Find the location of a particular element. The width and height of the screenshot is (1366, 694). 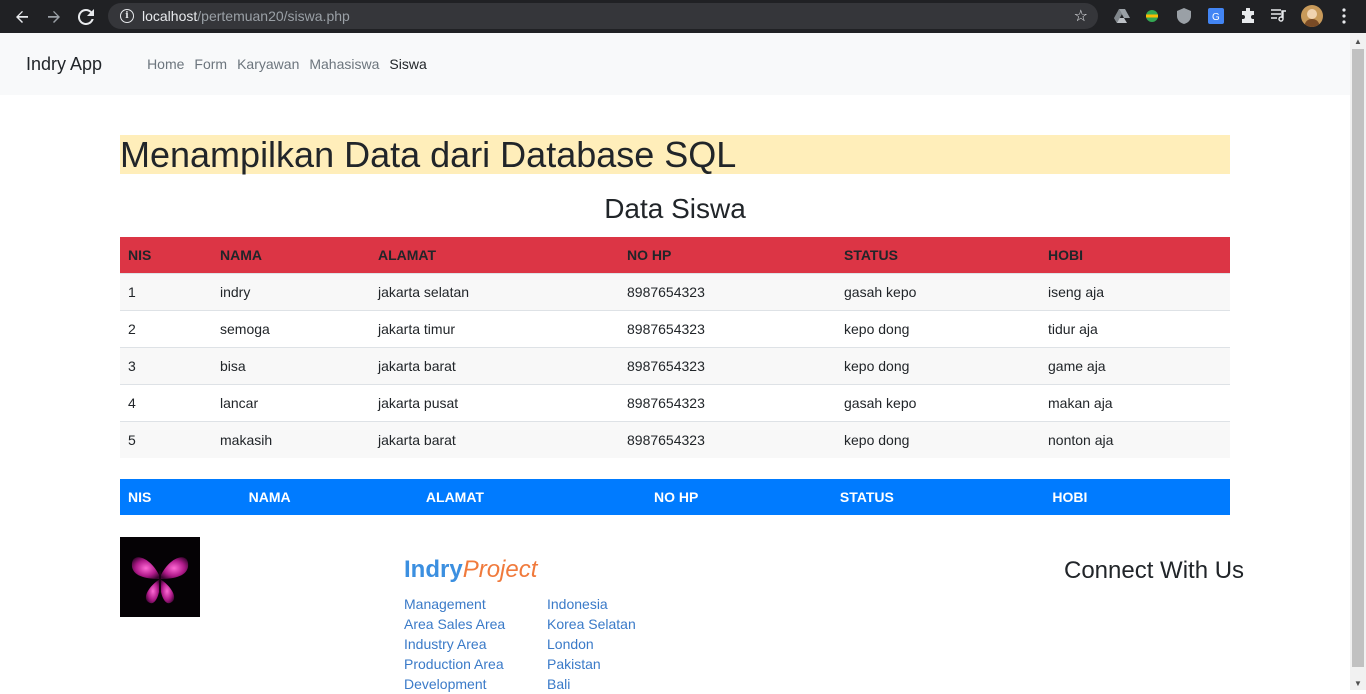

cell-alamat: jakarta timur is located at coordinates (494, 328).